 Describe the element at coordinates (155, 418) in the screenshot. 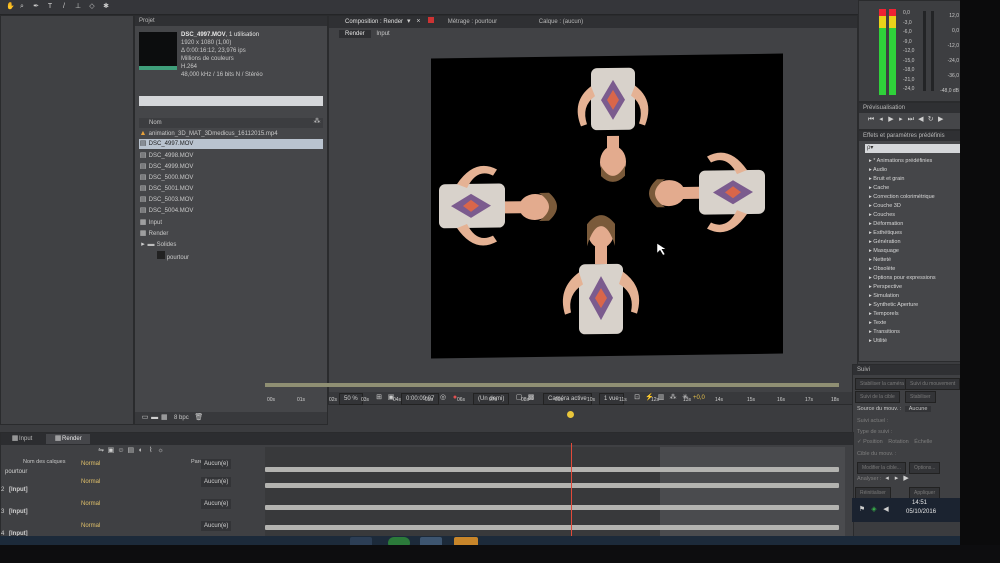

I see `new-folder-icon: ▬` at that location.